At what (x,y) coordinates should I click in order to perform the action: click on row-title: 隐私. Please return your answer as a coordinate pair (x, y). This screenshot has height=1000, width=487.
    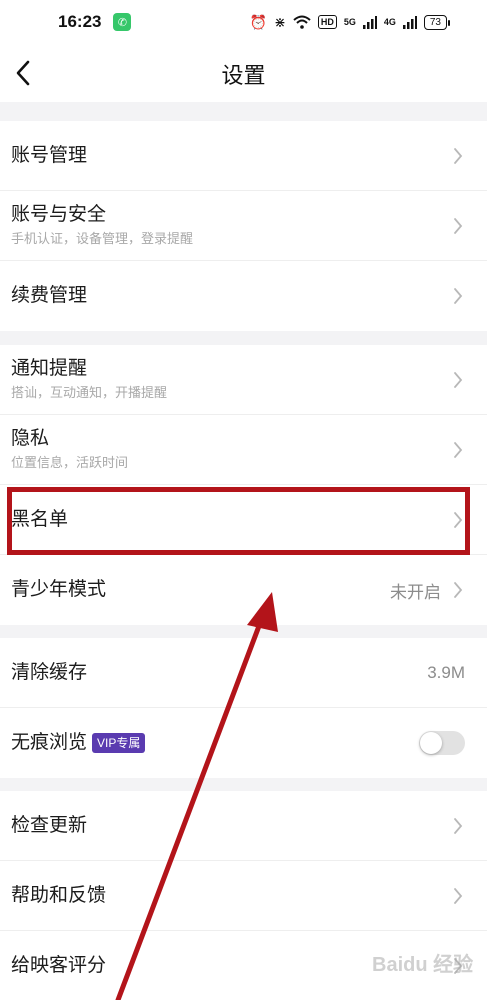
    Looking at the image, I should click on (30, 438).